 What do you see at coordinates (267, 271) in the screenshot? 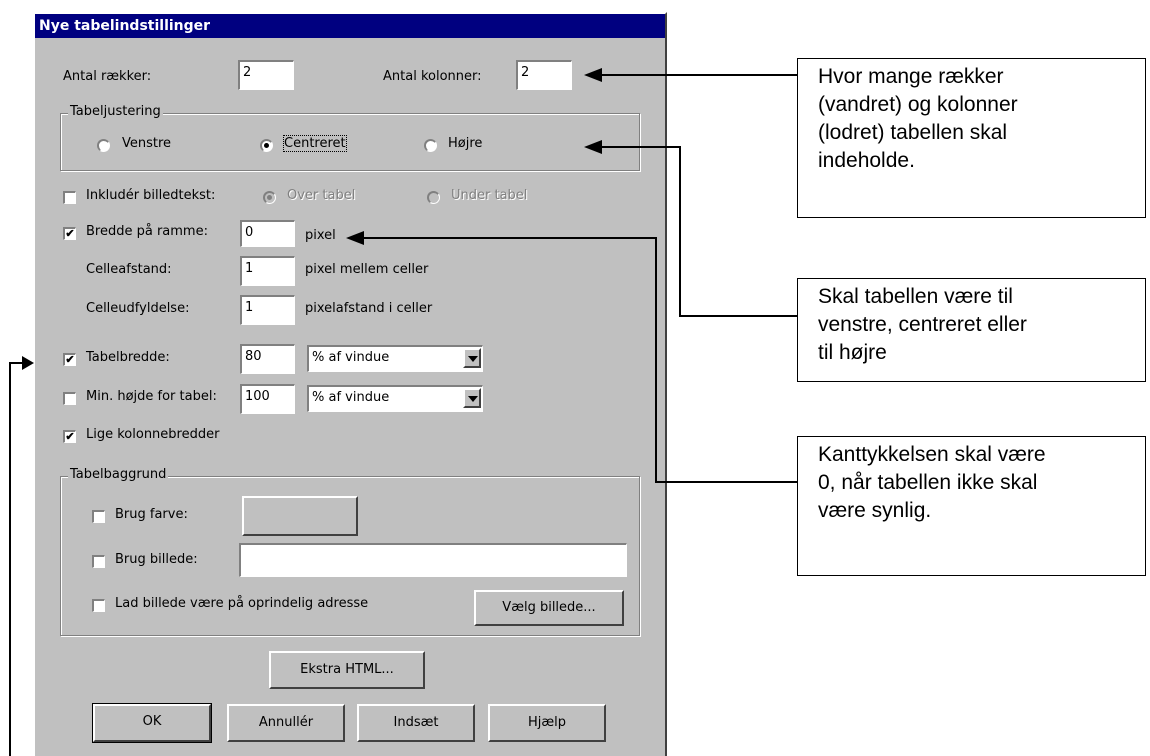
I see `cellspacing-input: 1` at bounding box center [267, 271].